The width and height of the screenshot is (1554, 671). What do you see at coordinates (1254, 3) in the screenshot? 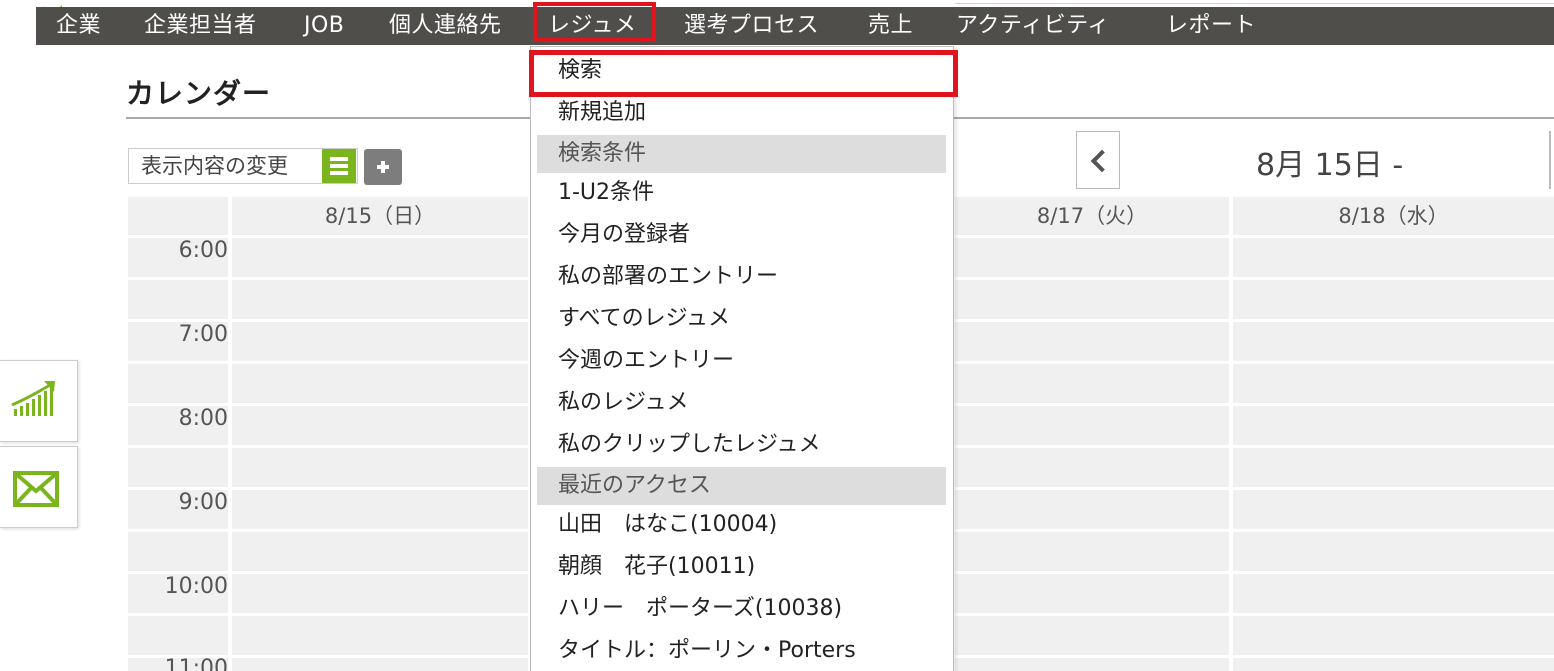
I see `top-divider` at bounding box center [1254, 3].